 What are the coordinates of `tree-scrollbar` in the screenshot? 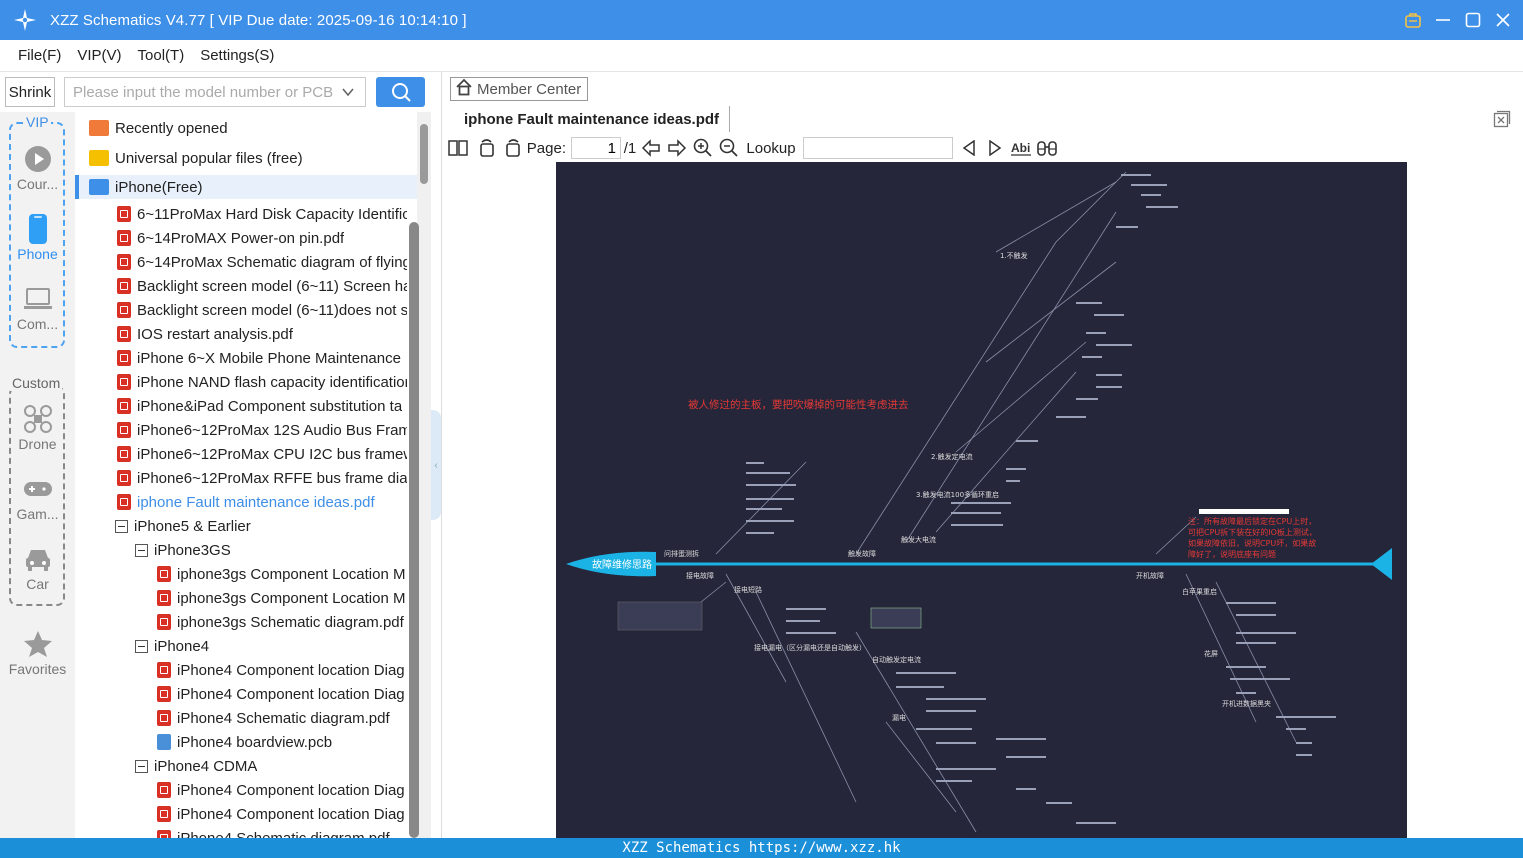 It's located at (420, 475).